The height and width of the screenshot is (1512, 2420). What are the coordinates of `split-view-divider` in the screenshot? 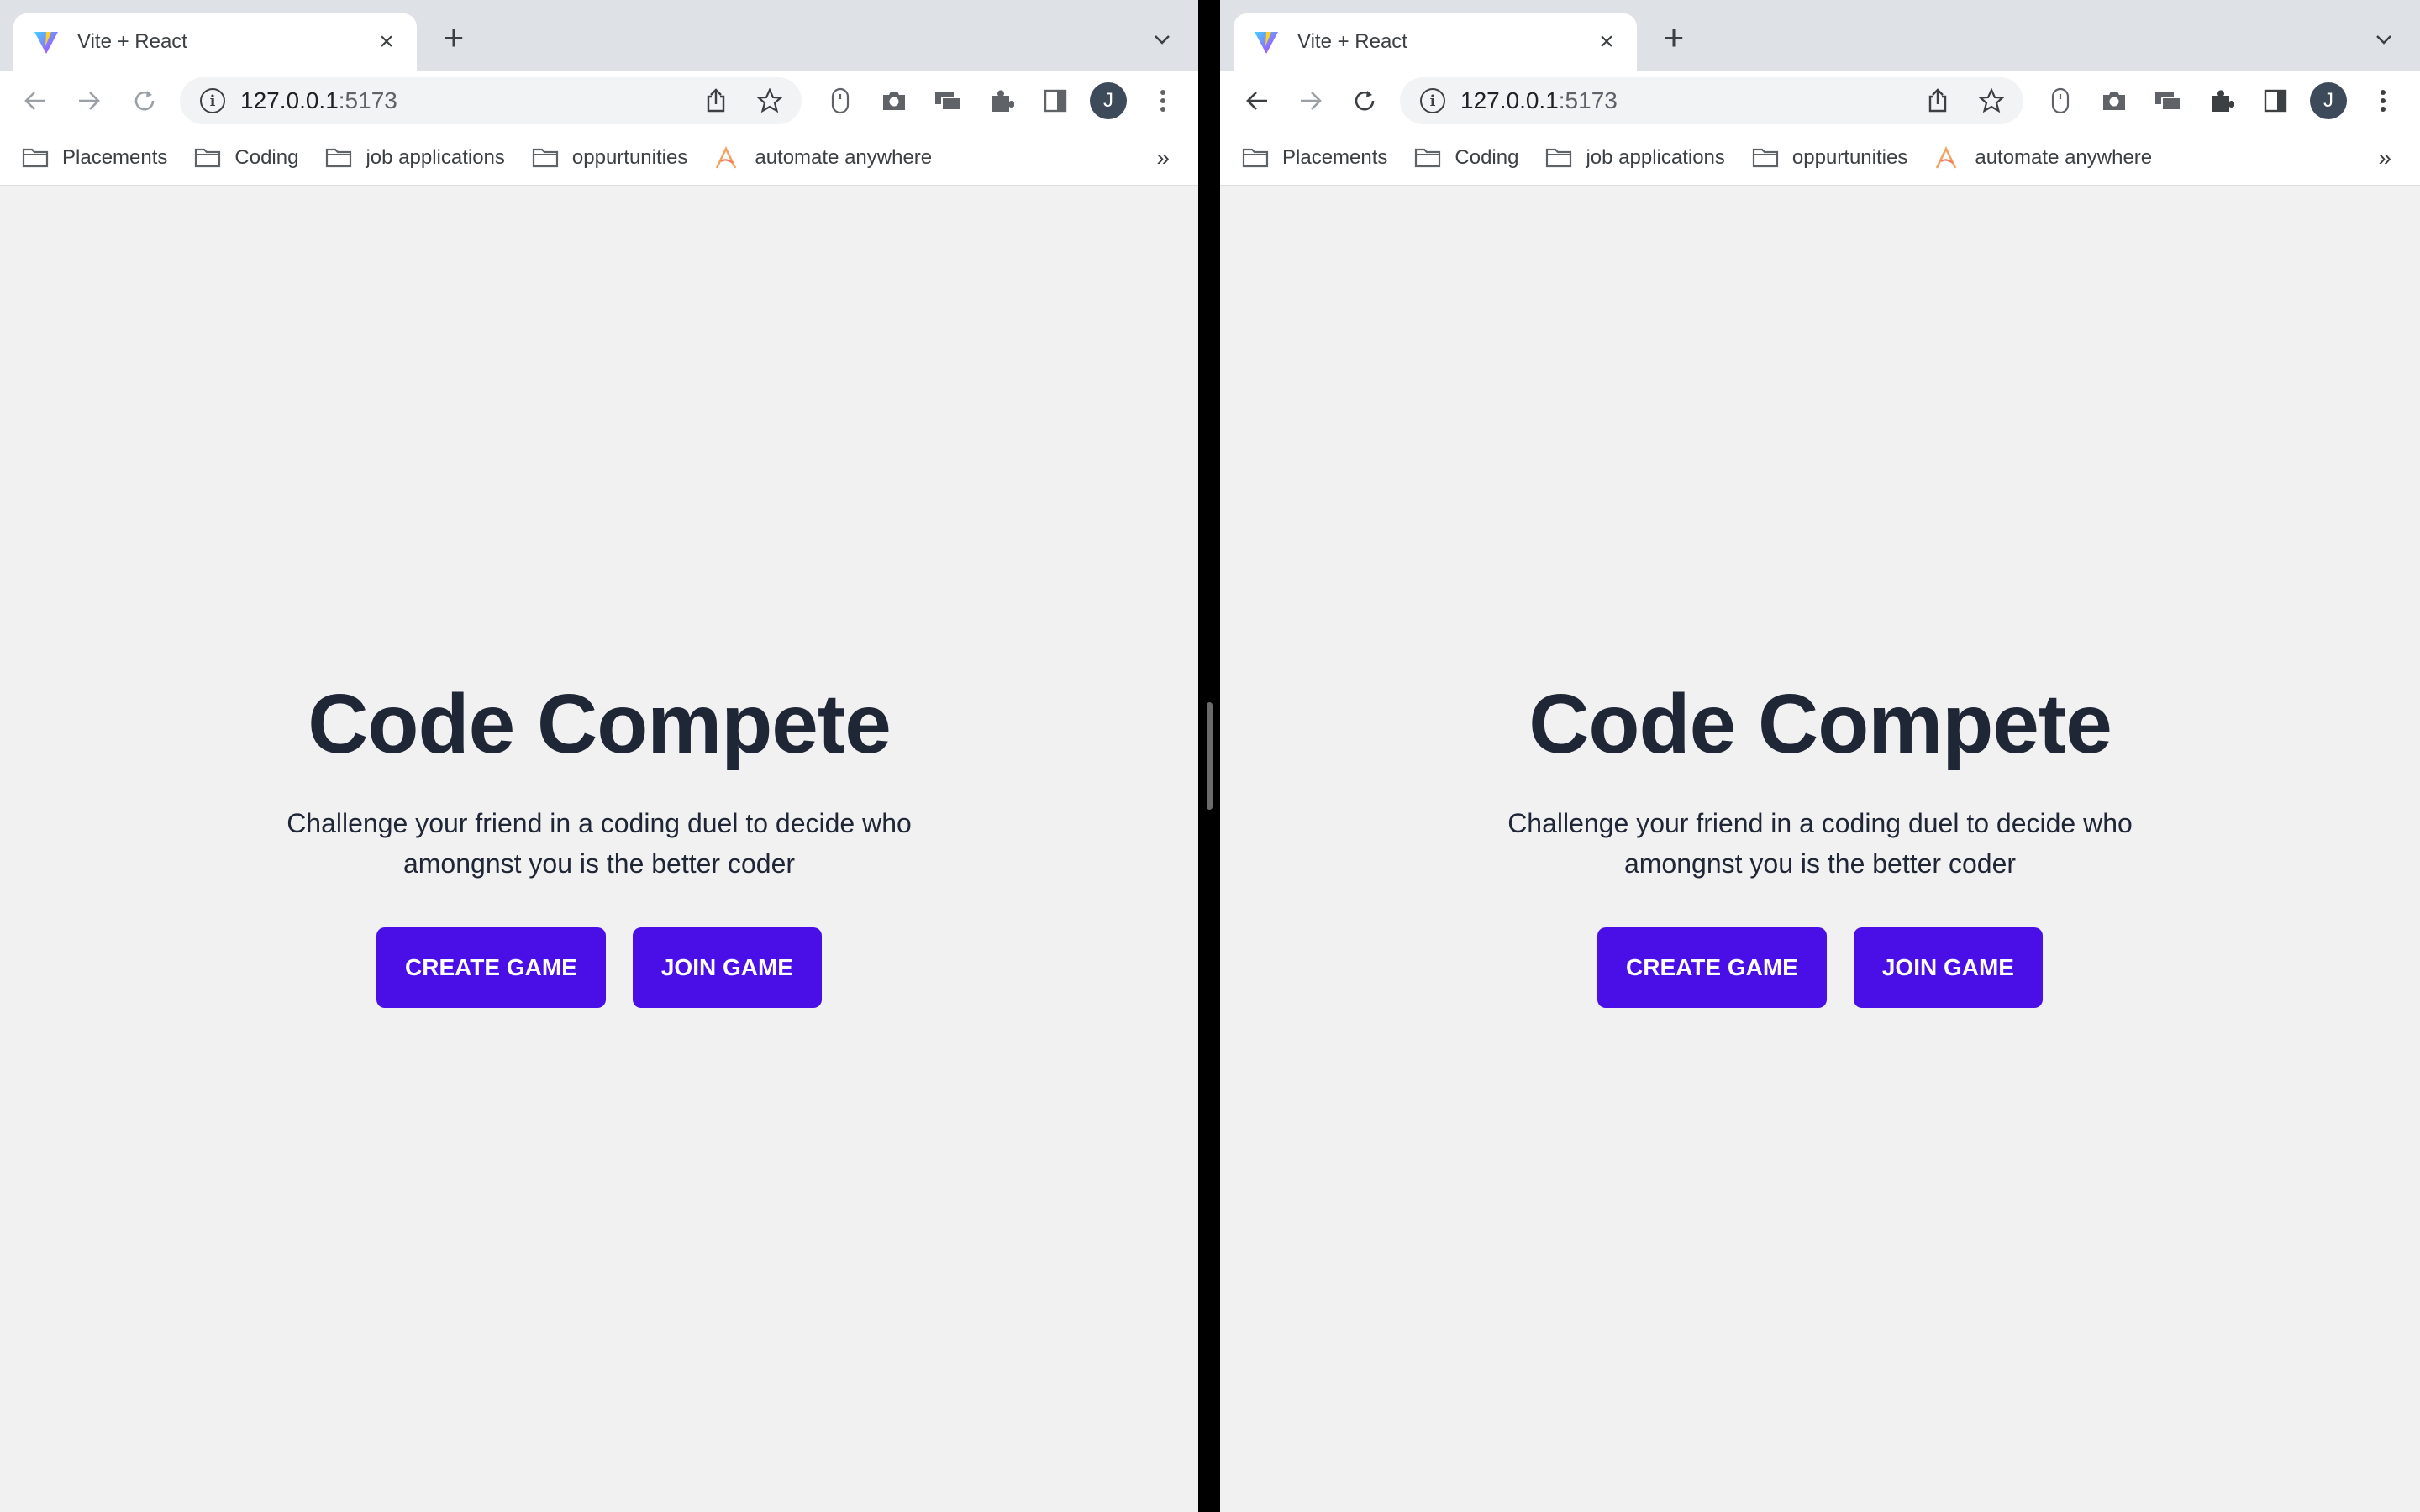 It's located at (1209, 756).